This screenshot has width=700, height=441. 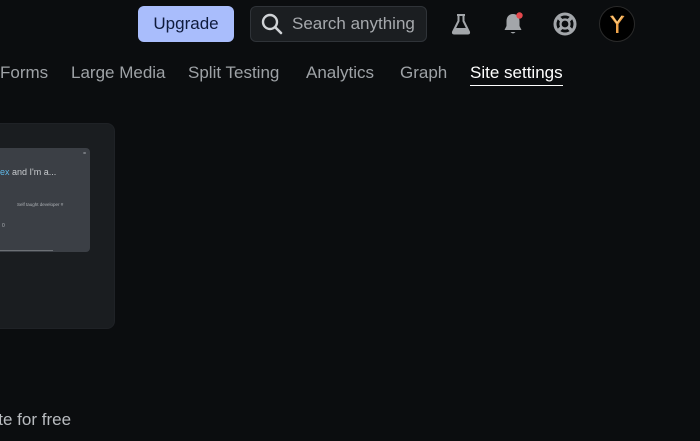 I want to click on notification-dot, so click(x=519, y=15).